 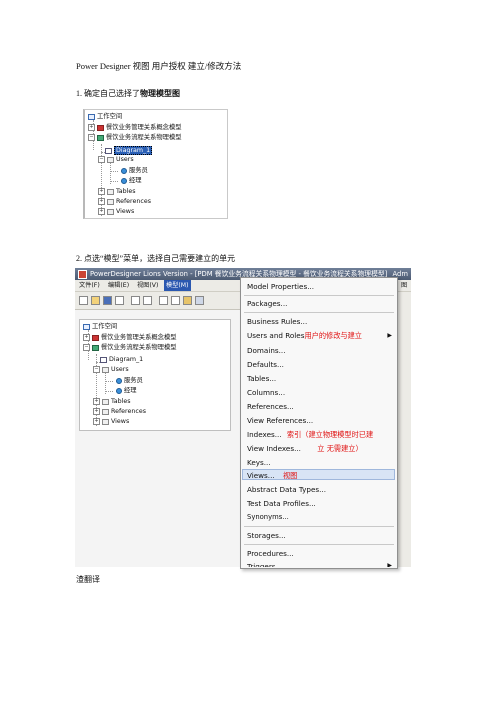 I want to click on menu-item-views: Views... 视图, so click(x=272, y=476).